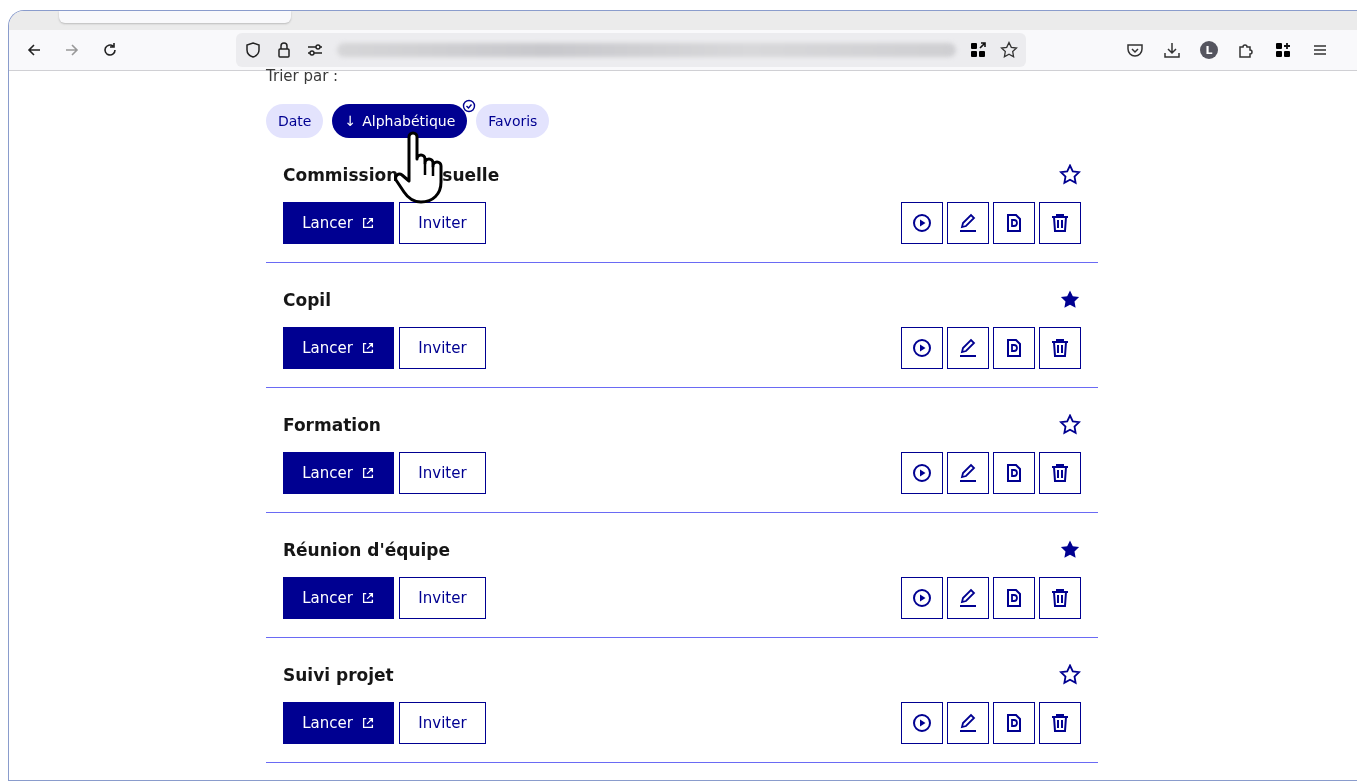  What do you see at coordinates (978, 50) in the screenshot?
I see `grid-icon` at bounding box center [978, 50].